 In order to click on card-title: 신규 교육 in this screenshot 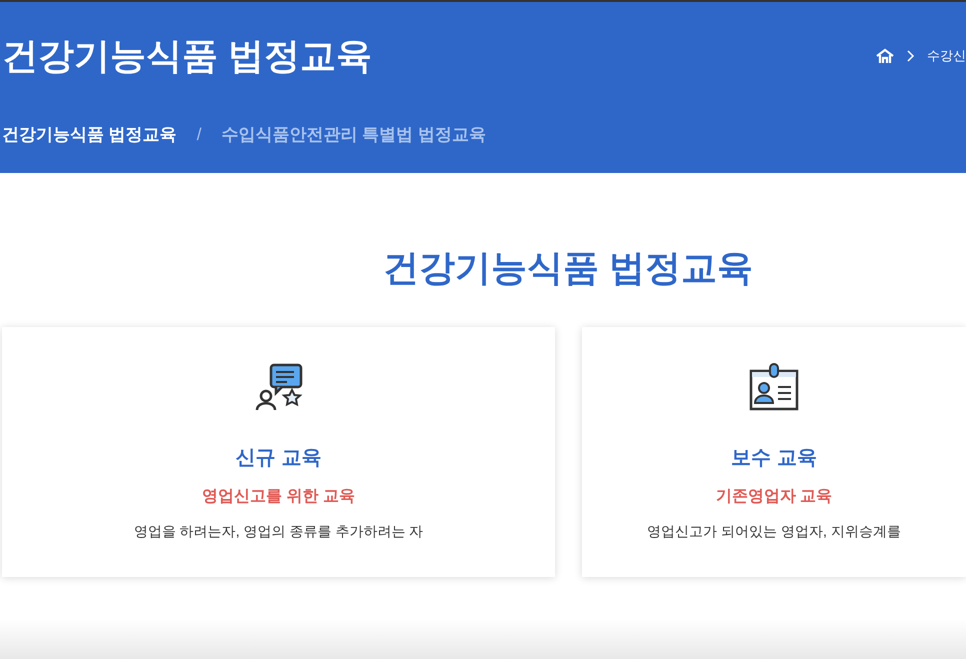, I will do `click(279, 458)`.